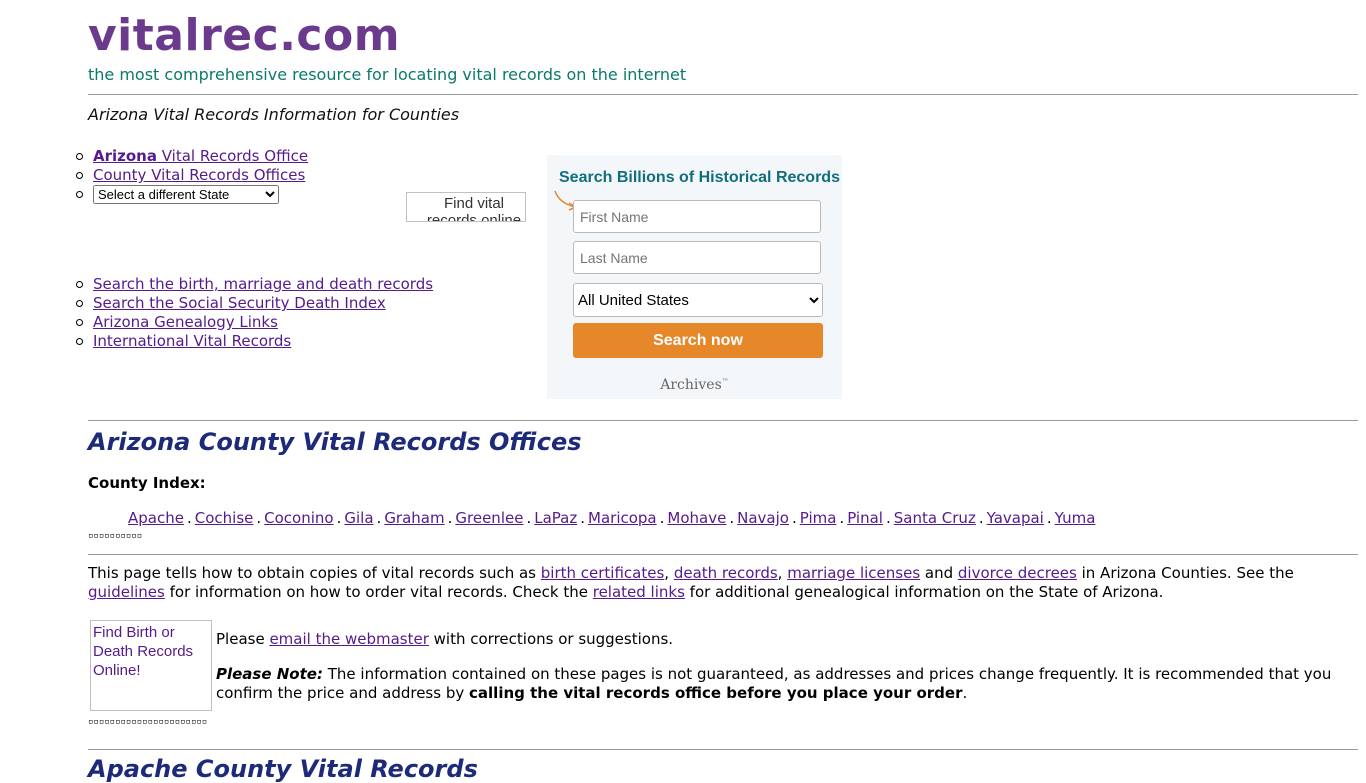  What do you see at coordinates (697, 257) in the screenshot?
I see `last-name-input` at bounding box center [697, 257].